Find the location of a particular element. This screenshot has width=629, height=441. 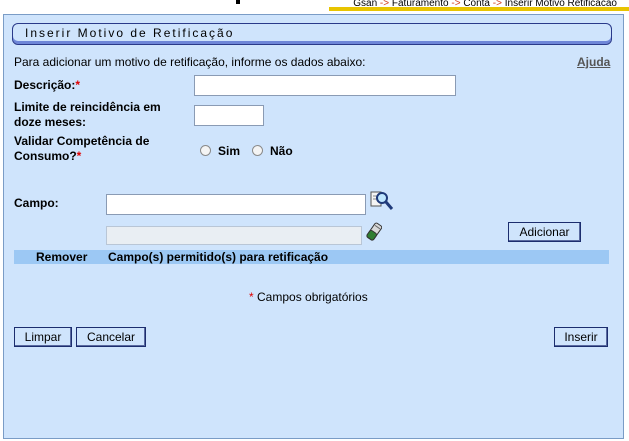

campo-selected-field is located at coordinates (234, 235).